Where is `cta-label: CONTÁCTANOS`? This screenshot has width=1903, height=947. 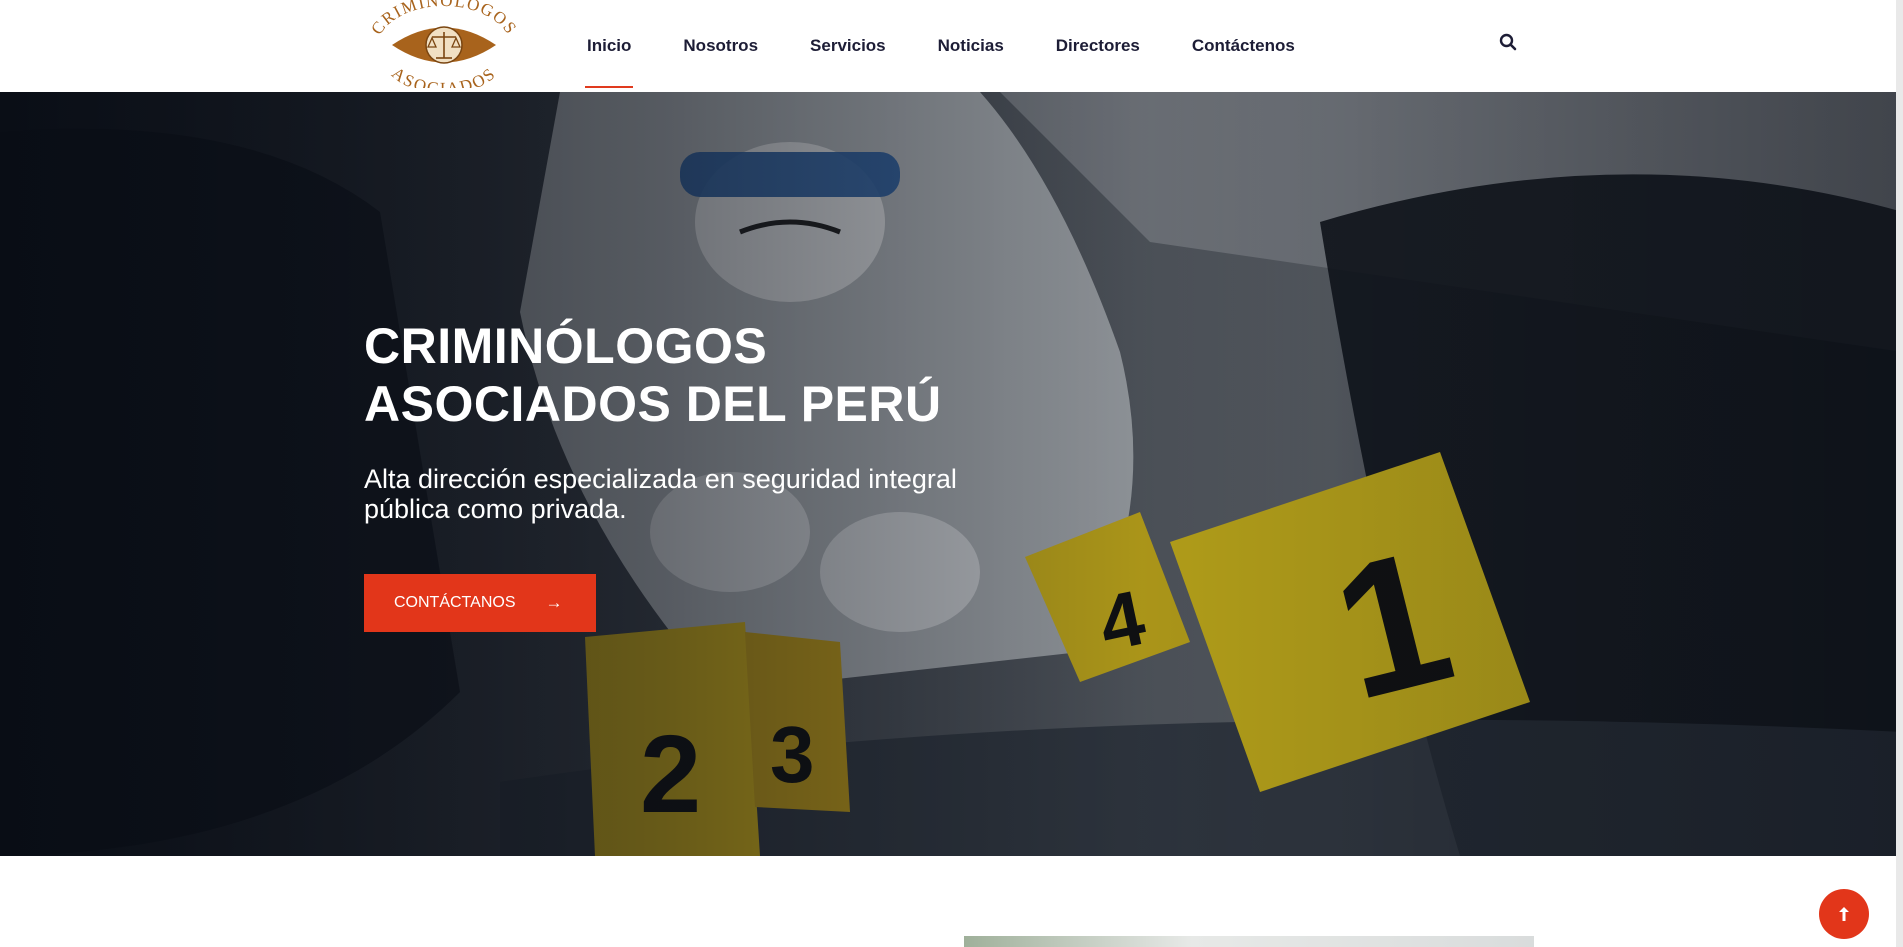 cta-label: CONTÁCTANOS is located at coordinates (455, 602).